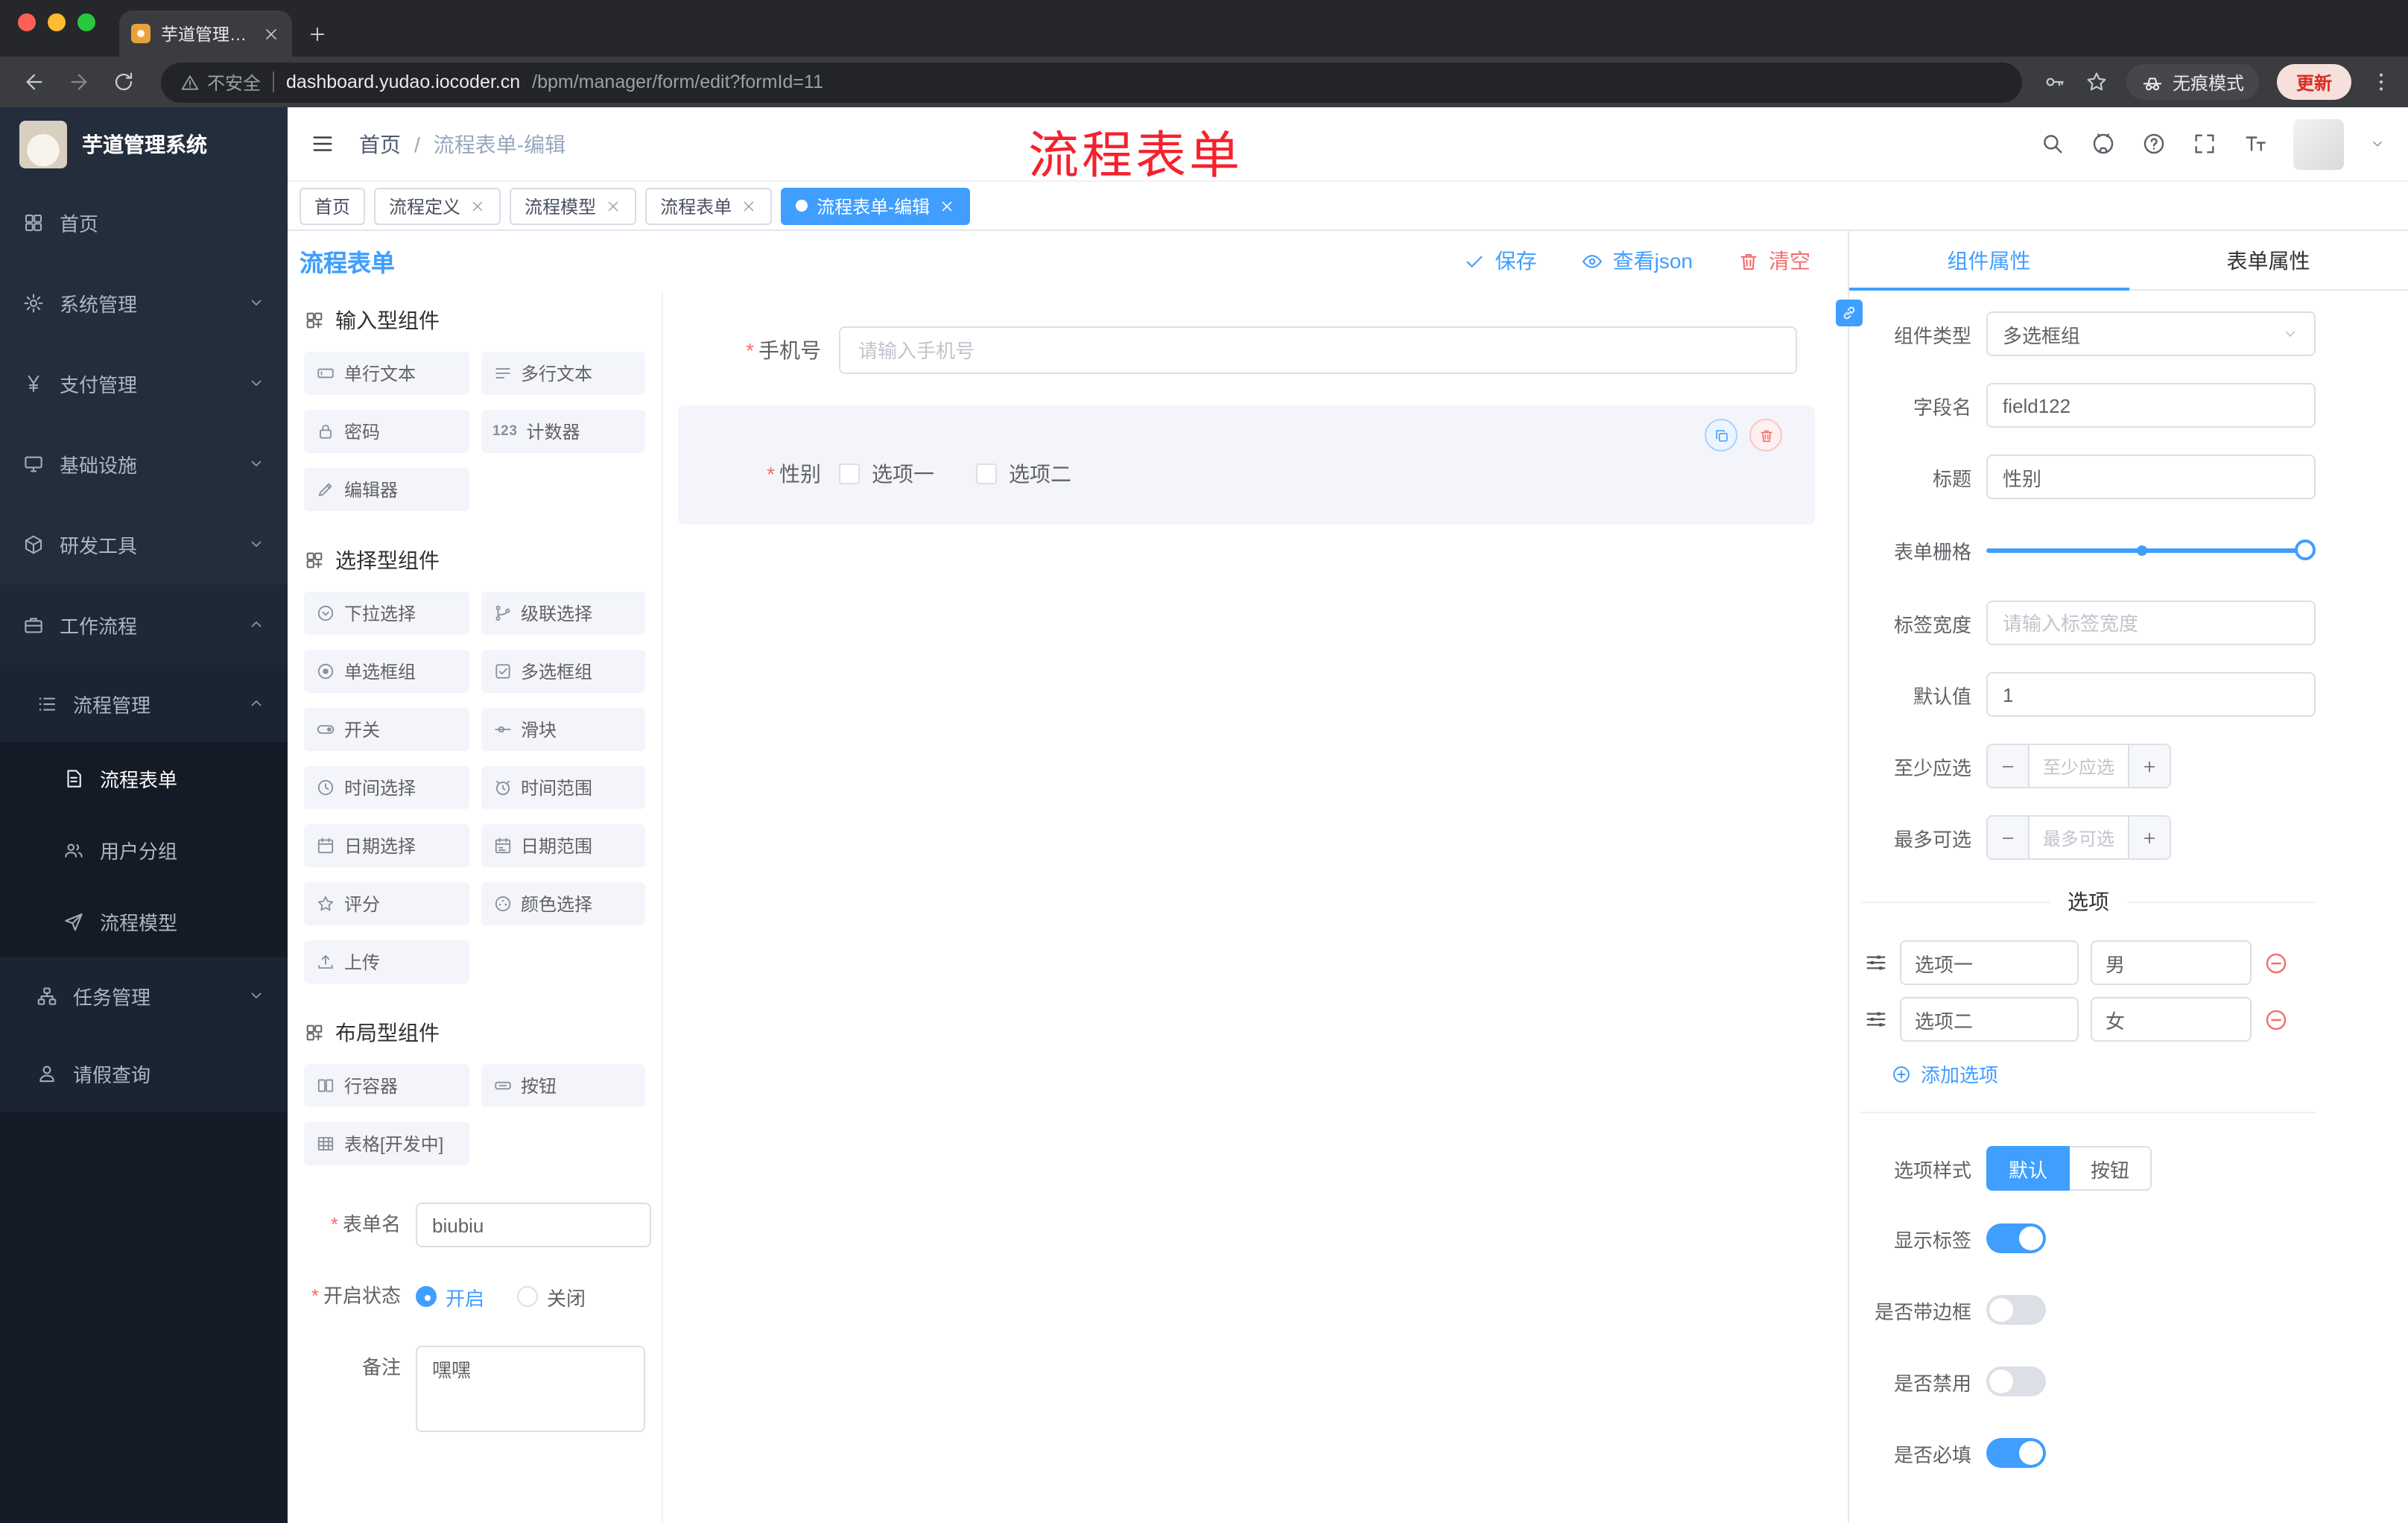 The height and width of the screenshot is (1523, 2408). I want to click on gender-option2-checkbox: 选项二, so click(1023, 474).